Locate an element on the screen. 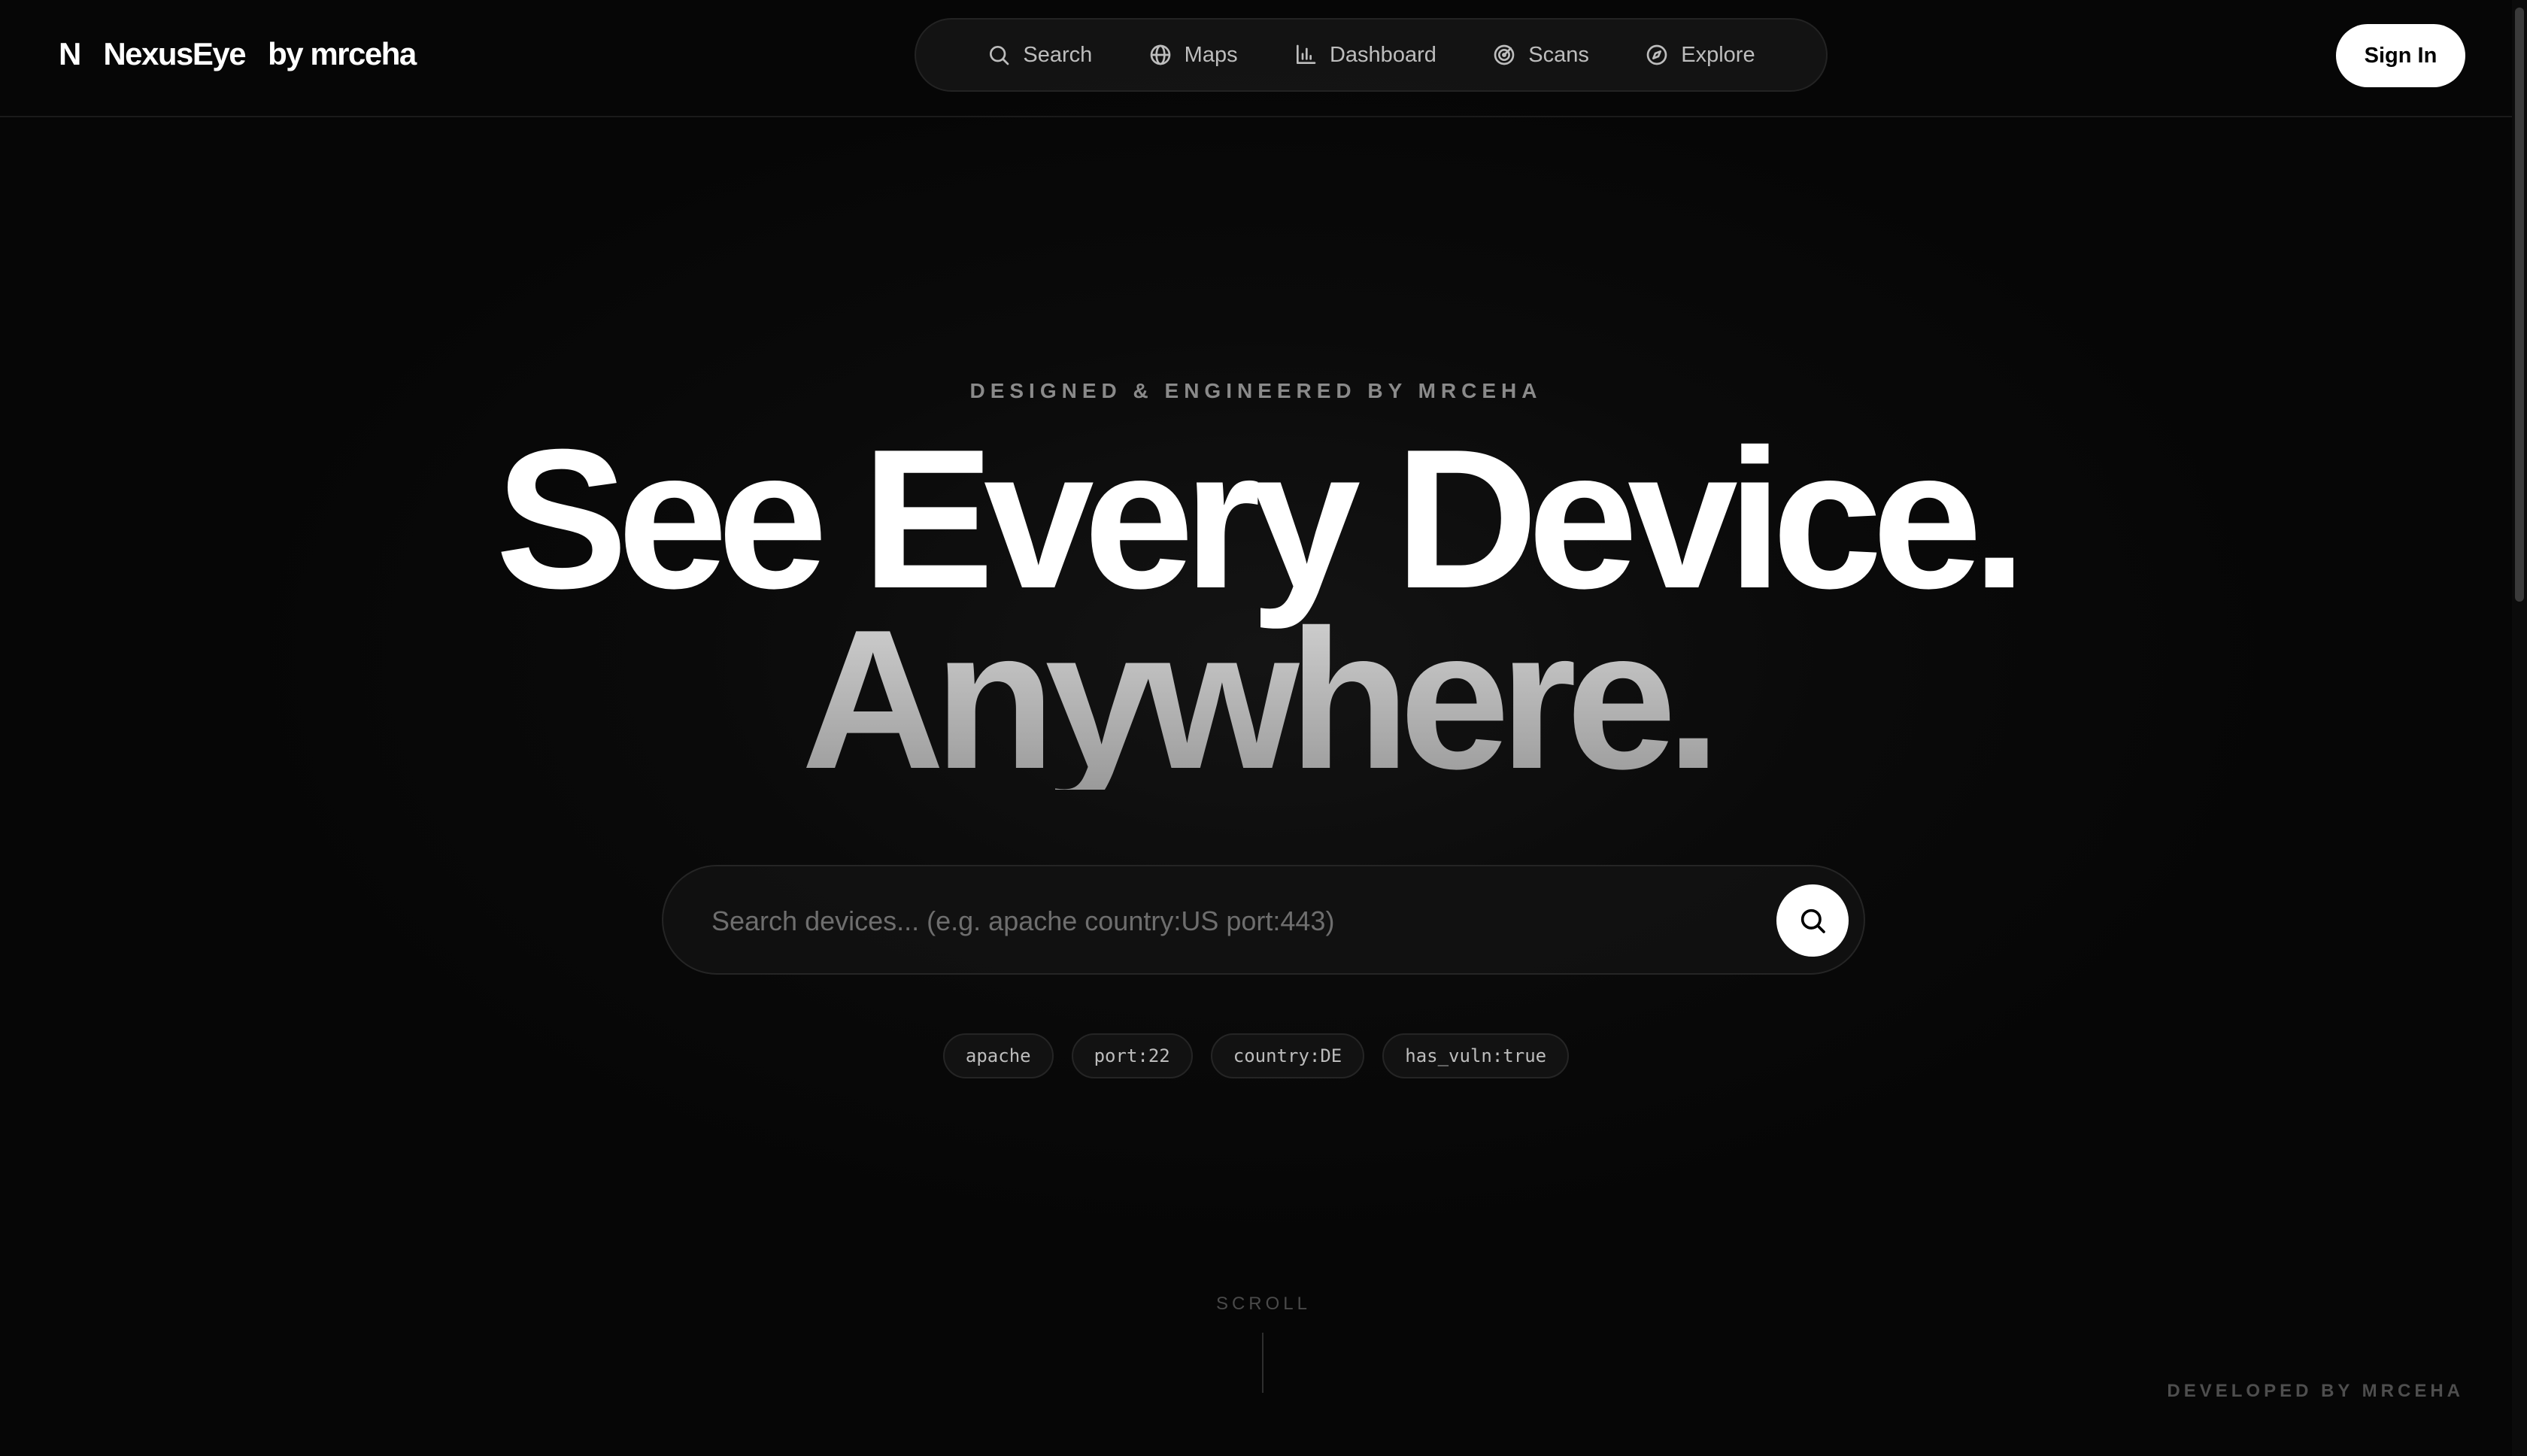 Image resolution: width=2527 pixels, height=1456 pixels. nav-item-search: Search is located at coordinates (1039, 56).